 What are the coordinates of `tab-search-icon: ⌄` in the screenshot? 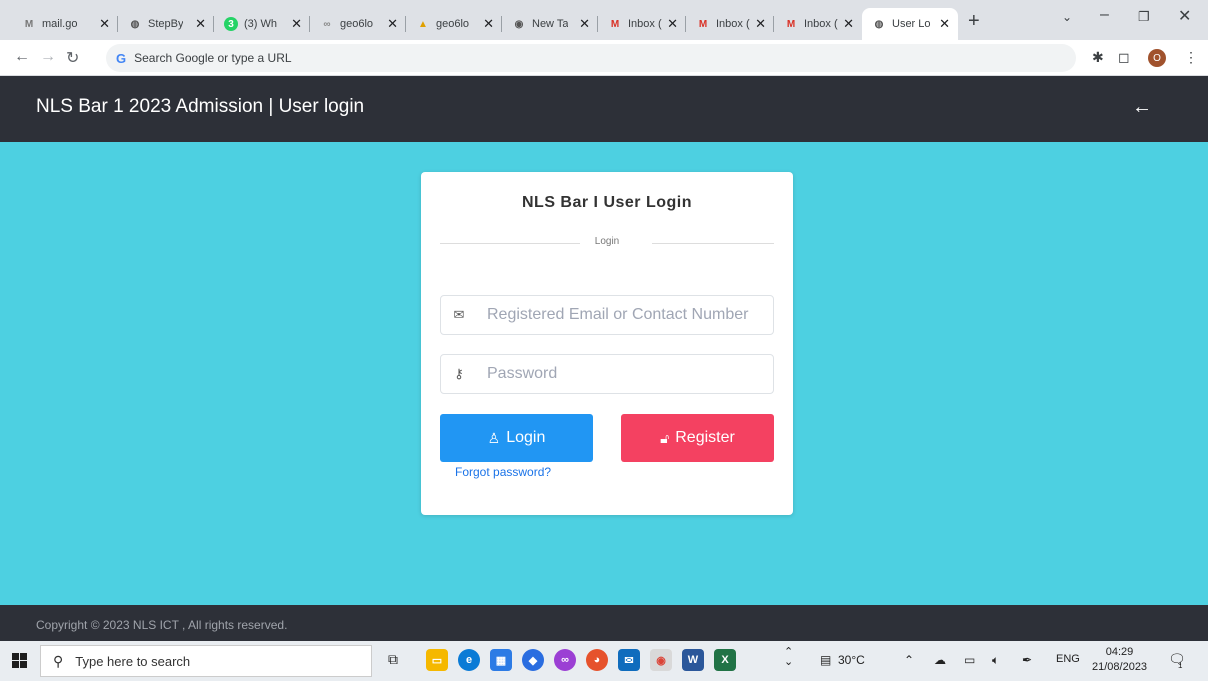 It's located at (1067, 17).